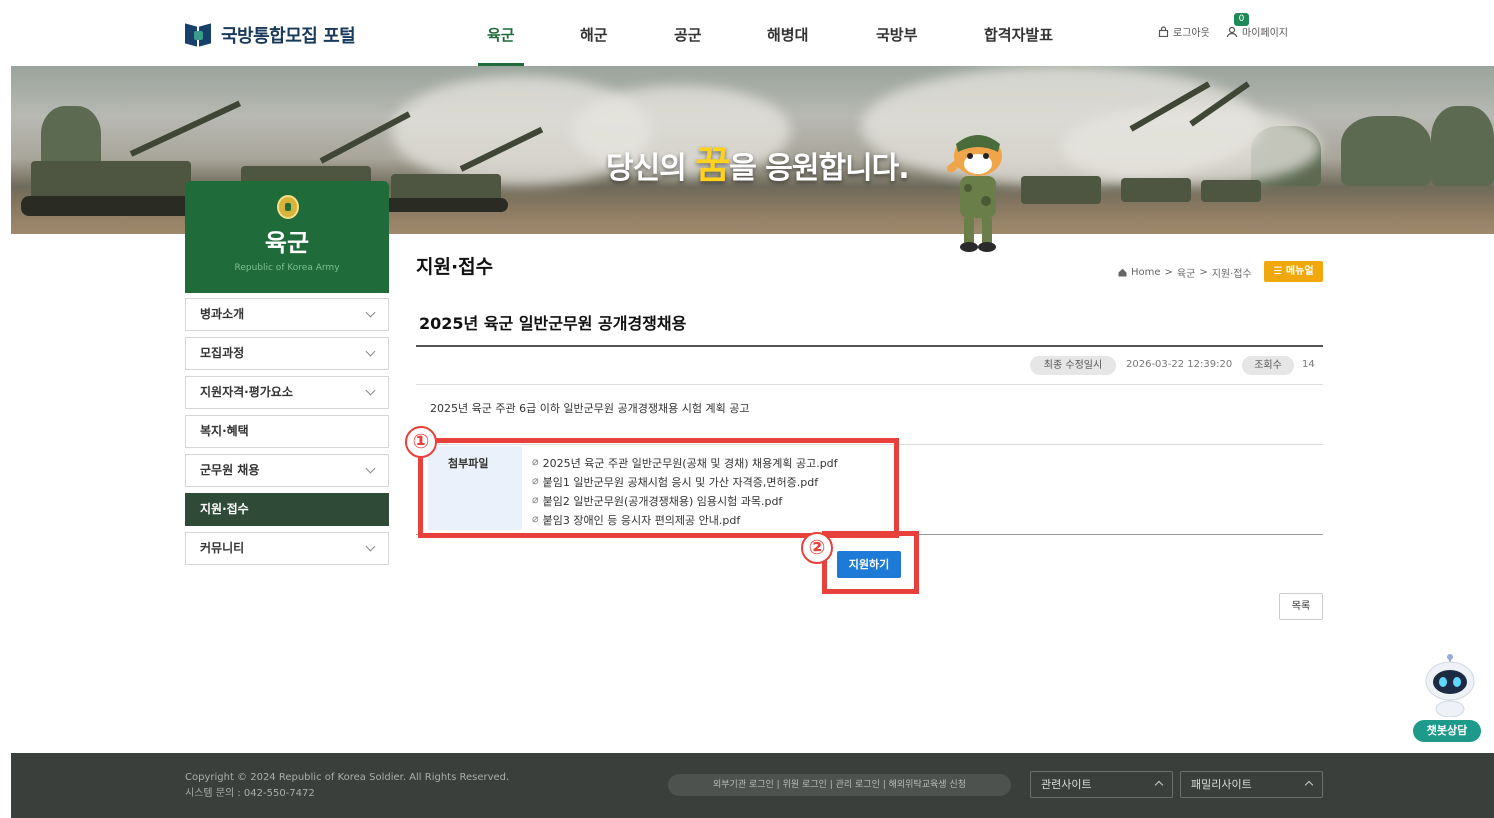  What do you see at coordinates (1073, 365) in the screenshot?
I see `updated-label: 최종 수정일시` at bounding box center [1073, 365].